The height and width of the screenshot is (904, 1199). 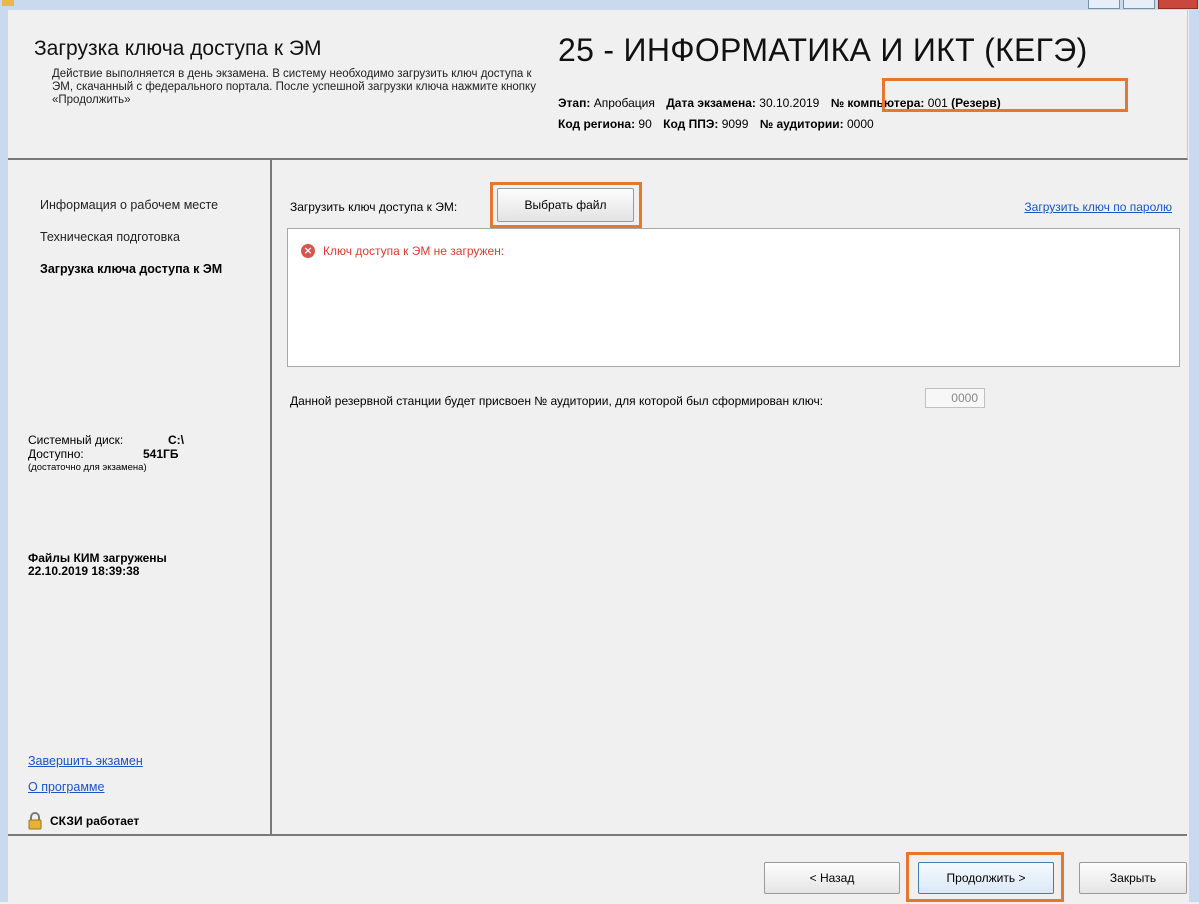 I want to click on key-status-box: × Ключ доступа к ЭМ не загружен:, so click(x=733, y=297).